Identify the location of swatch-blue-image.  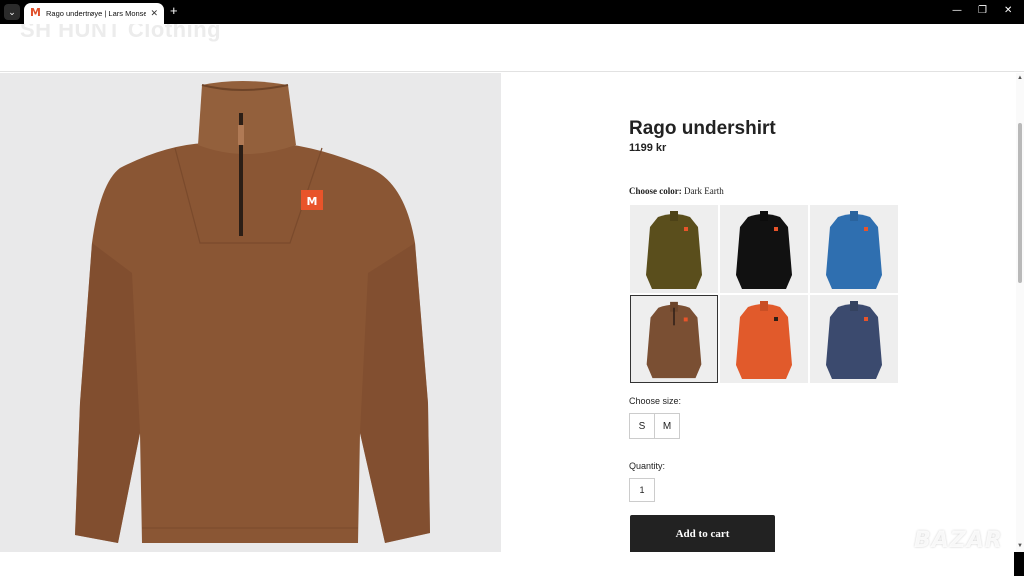
(854, 250).